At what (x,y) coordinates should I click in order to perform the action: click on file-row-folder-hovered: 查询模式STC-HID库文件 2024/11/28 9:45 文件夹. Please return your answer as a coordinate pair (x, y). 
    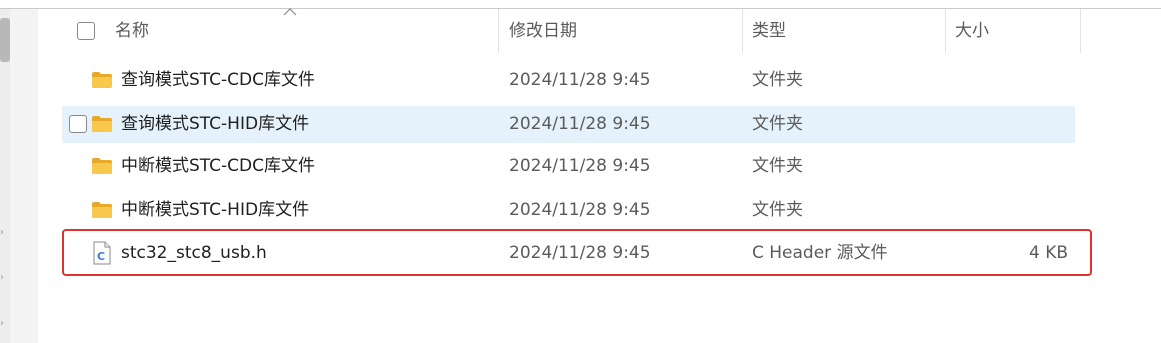
    Looking at the image, I should click on (568, 124).